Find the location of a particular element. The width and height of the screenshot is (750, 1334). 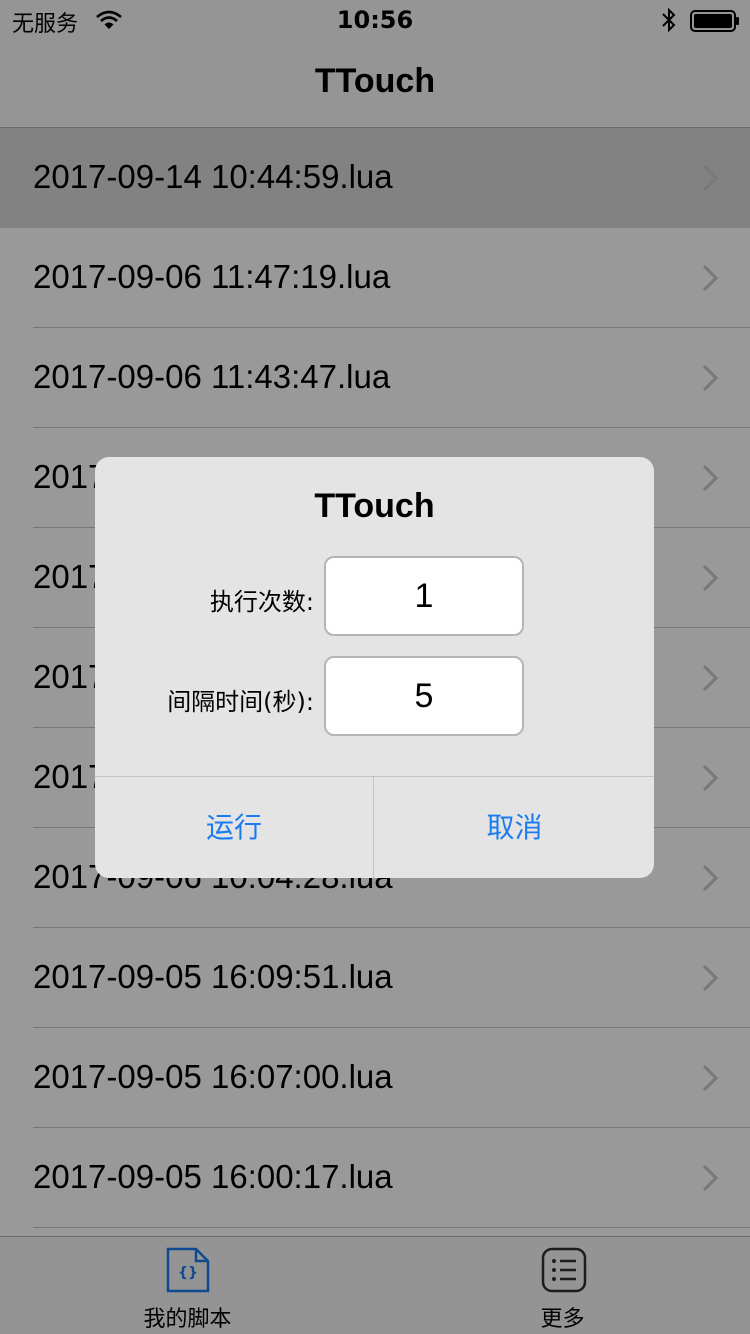

cancel-button: 取消 is located at coordinates (514, 827).